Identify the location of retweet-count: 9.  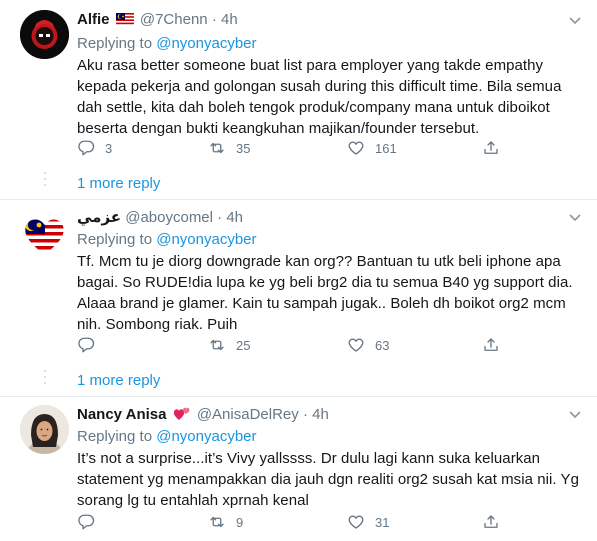
(240, 522).